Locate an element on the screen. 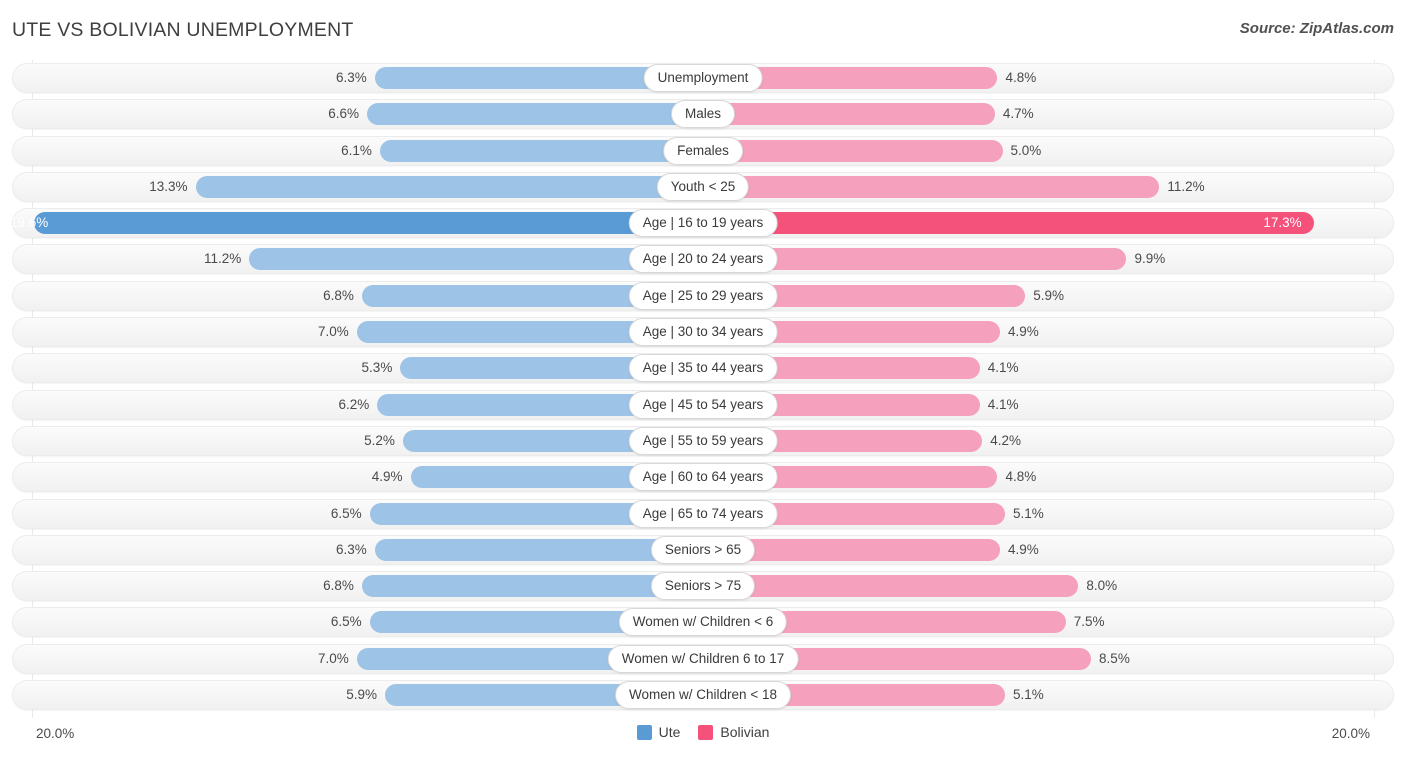  category-label-pill: Females is located at coordinates (703, 150).